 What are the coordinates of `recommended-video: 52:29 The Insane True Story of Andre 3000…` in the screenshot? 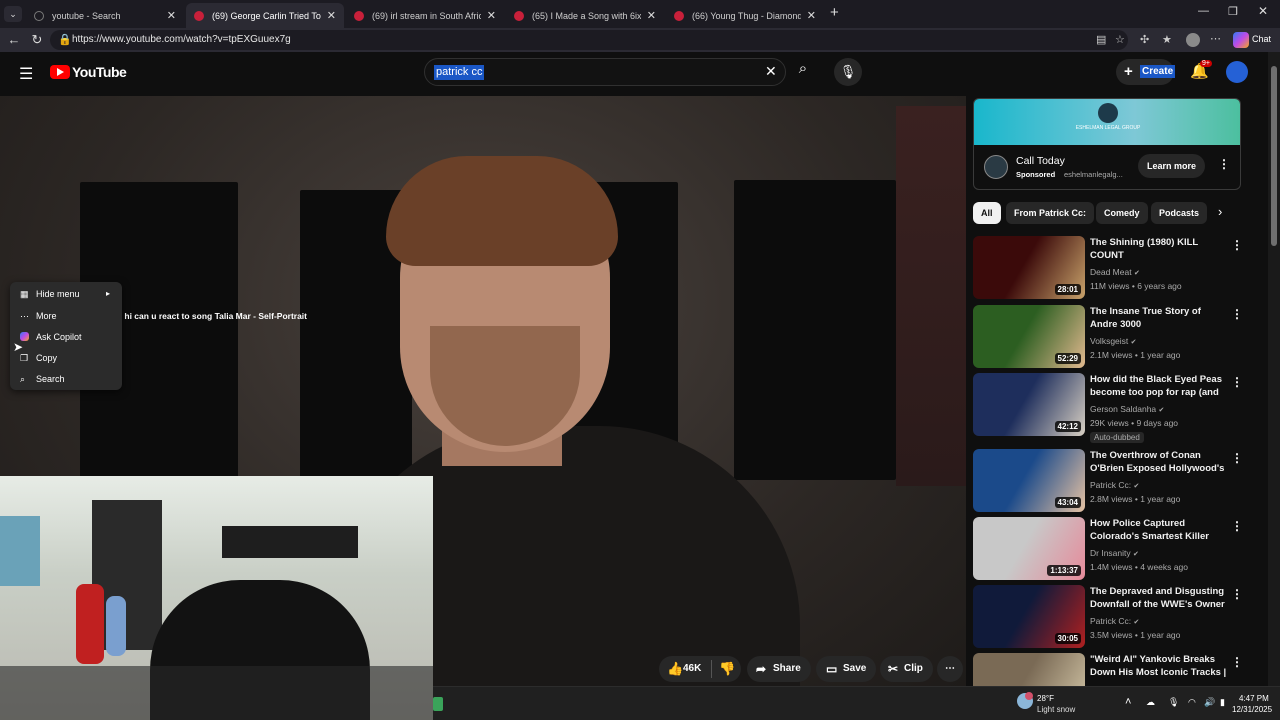 It's located at (1113, 337).